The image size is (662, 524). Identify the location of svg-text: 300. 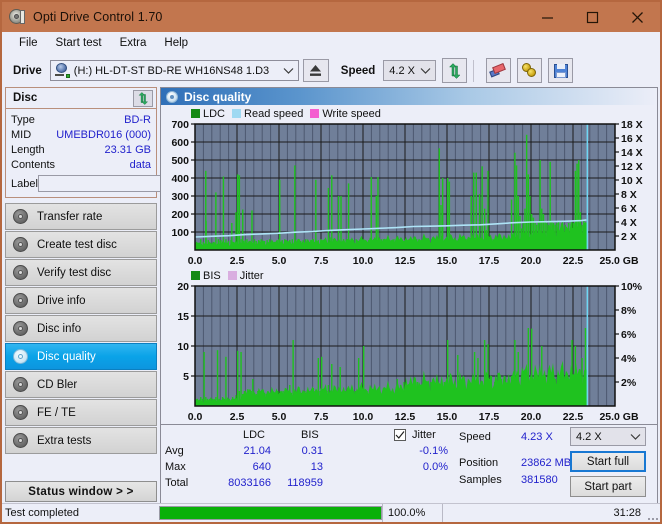
(180, 197).